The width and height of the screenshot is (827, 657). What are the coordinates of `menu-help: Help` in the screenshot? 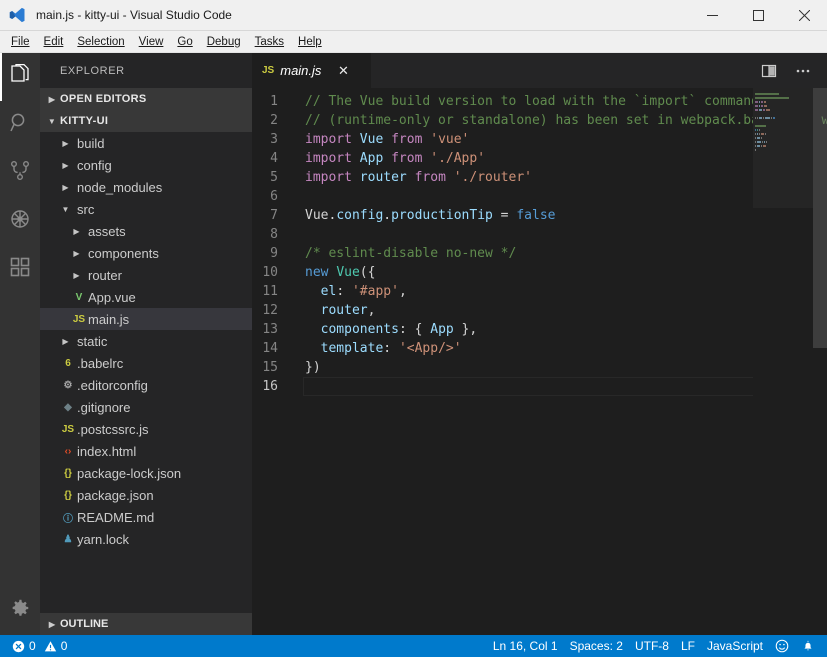 It's located at (310, 42).